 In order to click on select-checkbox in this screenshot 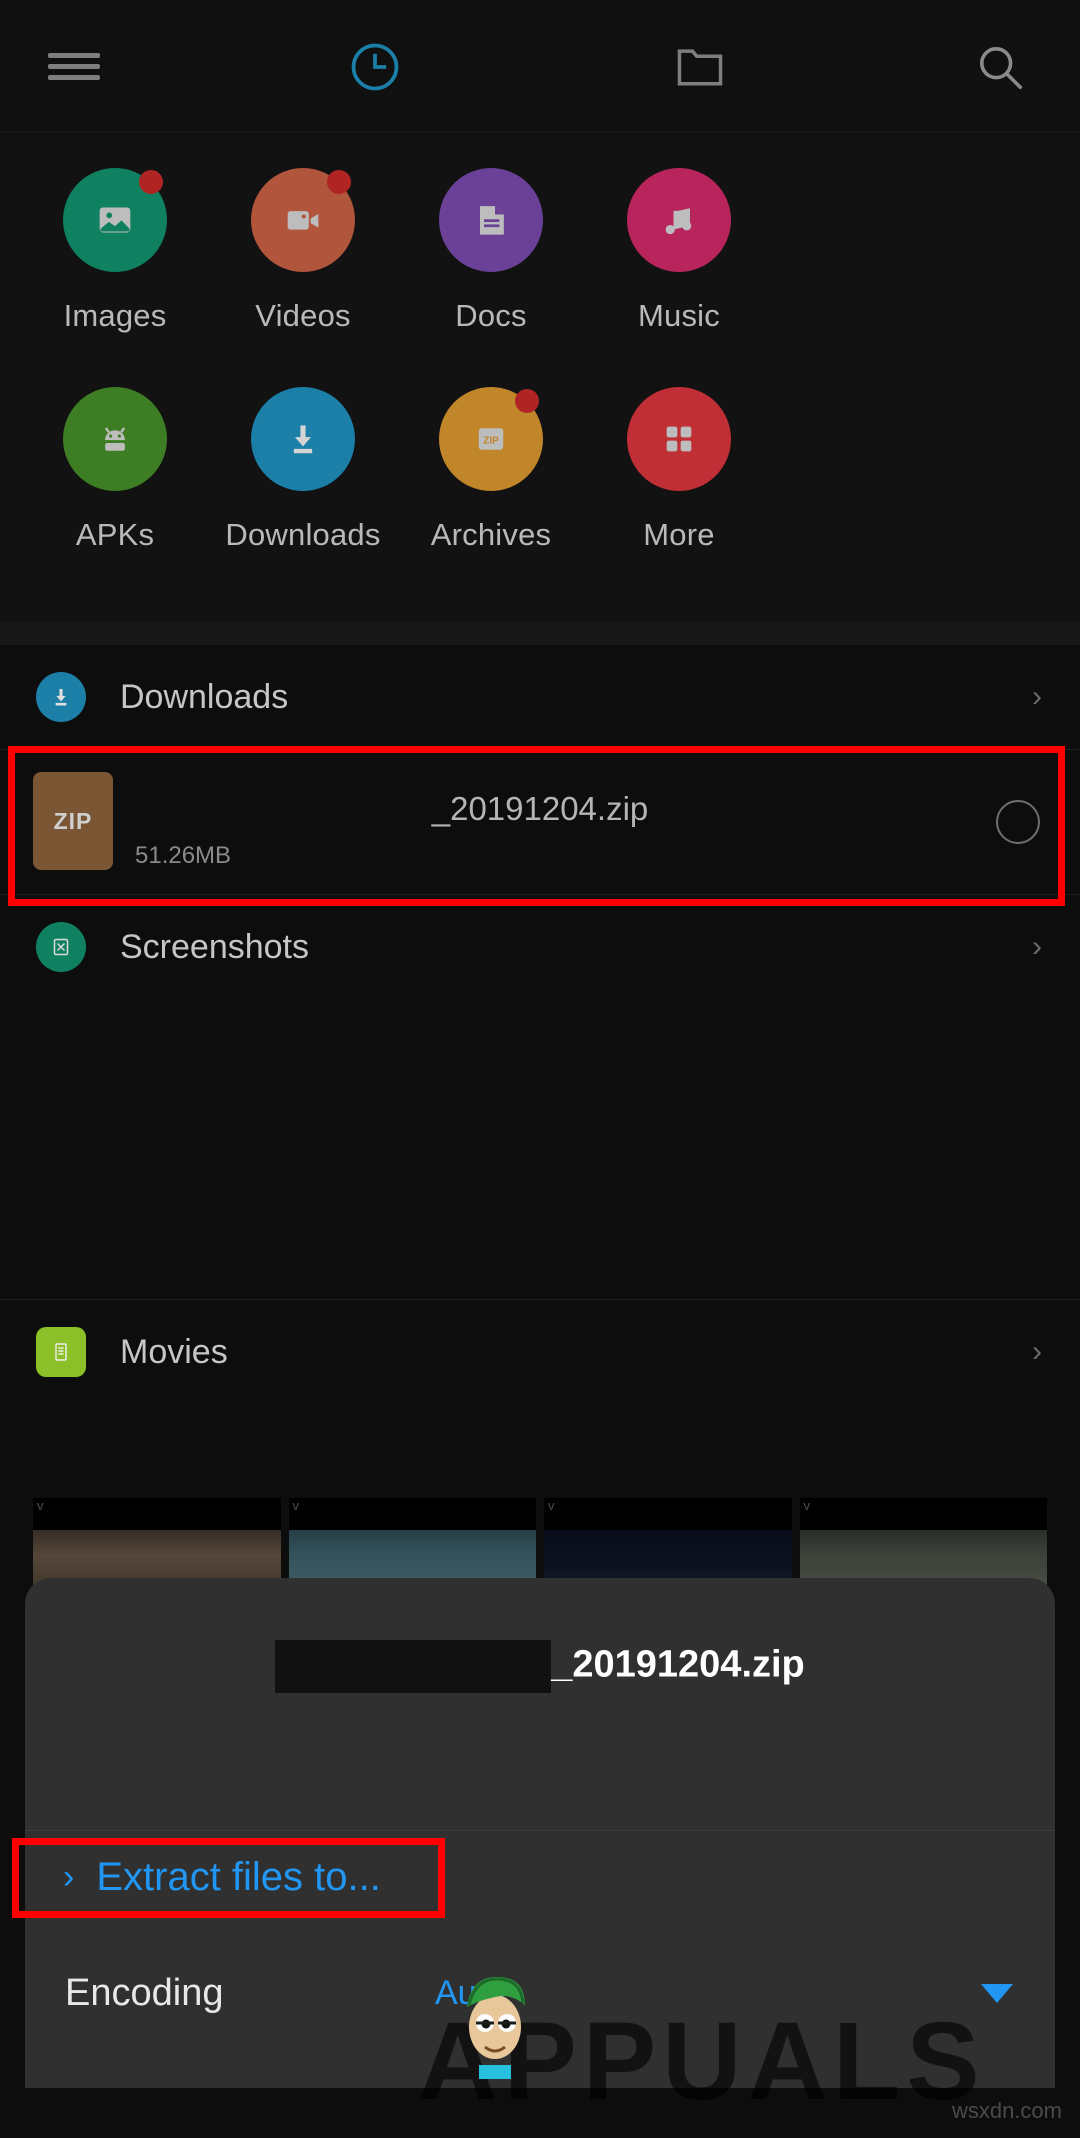, I will do `click(1018, 822)`.